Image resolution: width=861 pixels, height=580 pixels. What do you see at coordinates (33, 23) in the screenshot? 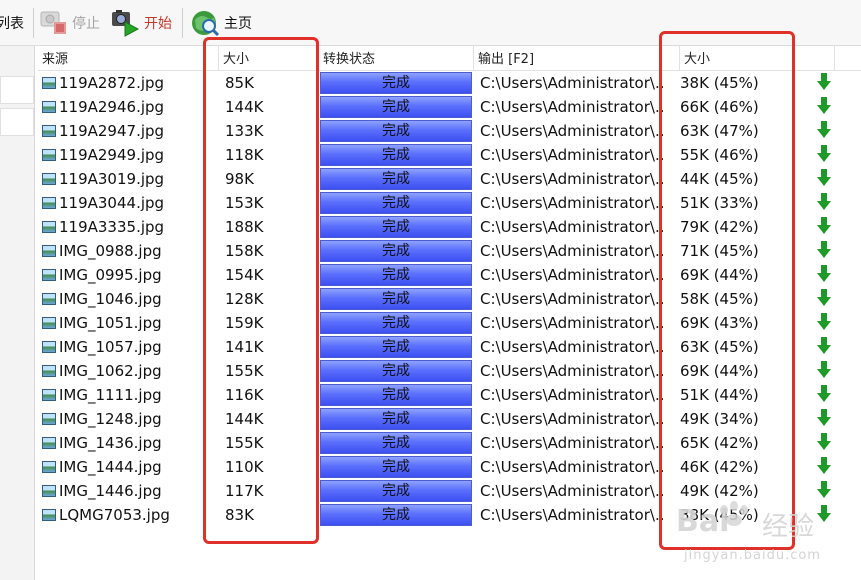
I see `toolbar-separator` at bounding box center [33, 23].